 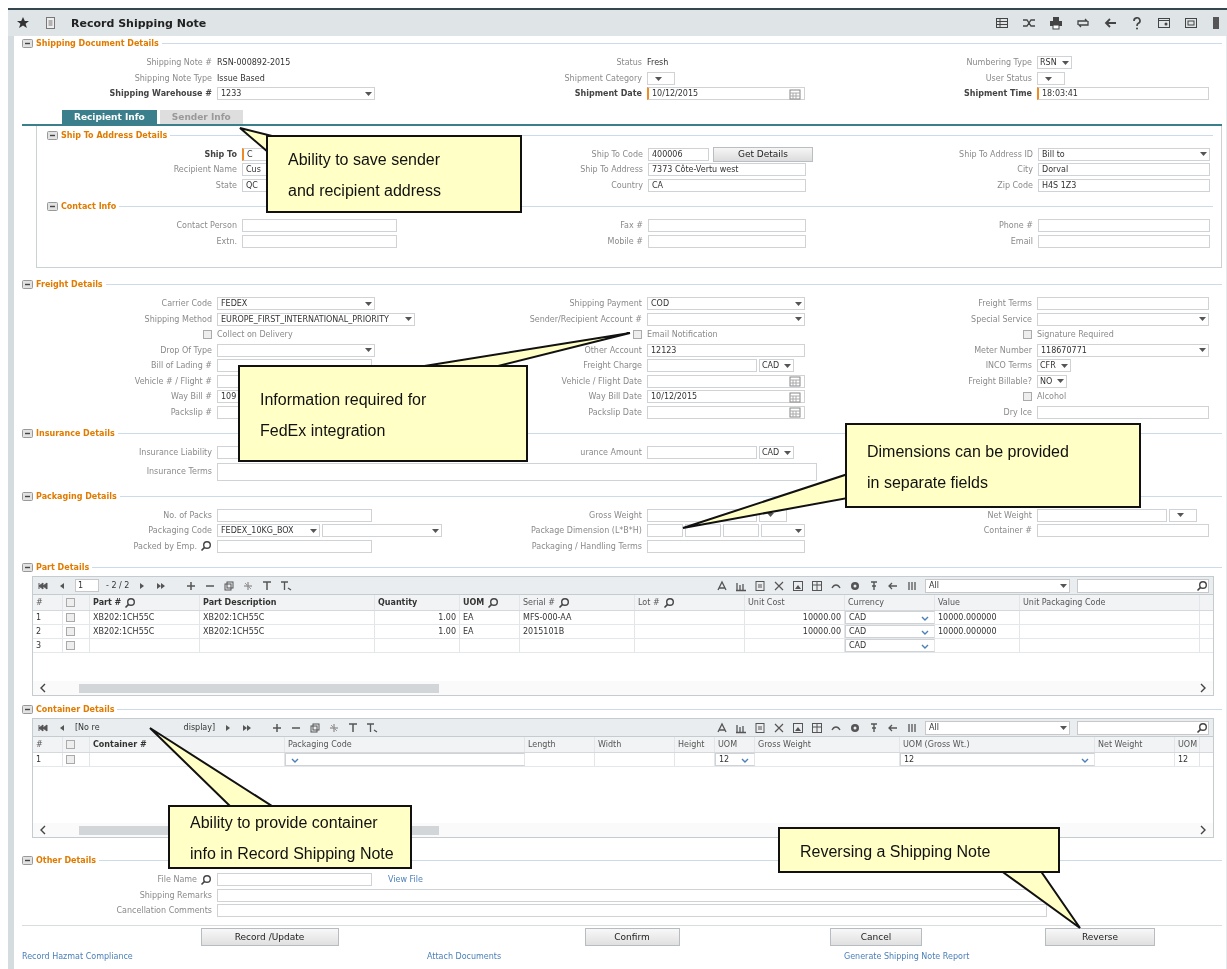 I want to click on dropdown-field: 1233, so click(x=296, y=94).